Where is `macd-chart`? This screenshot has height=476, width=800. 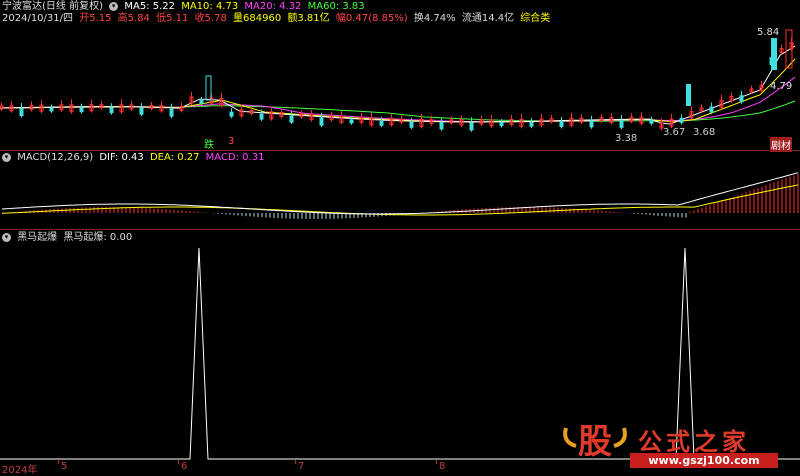 macd-chart is located at coordinates (400, 195).